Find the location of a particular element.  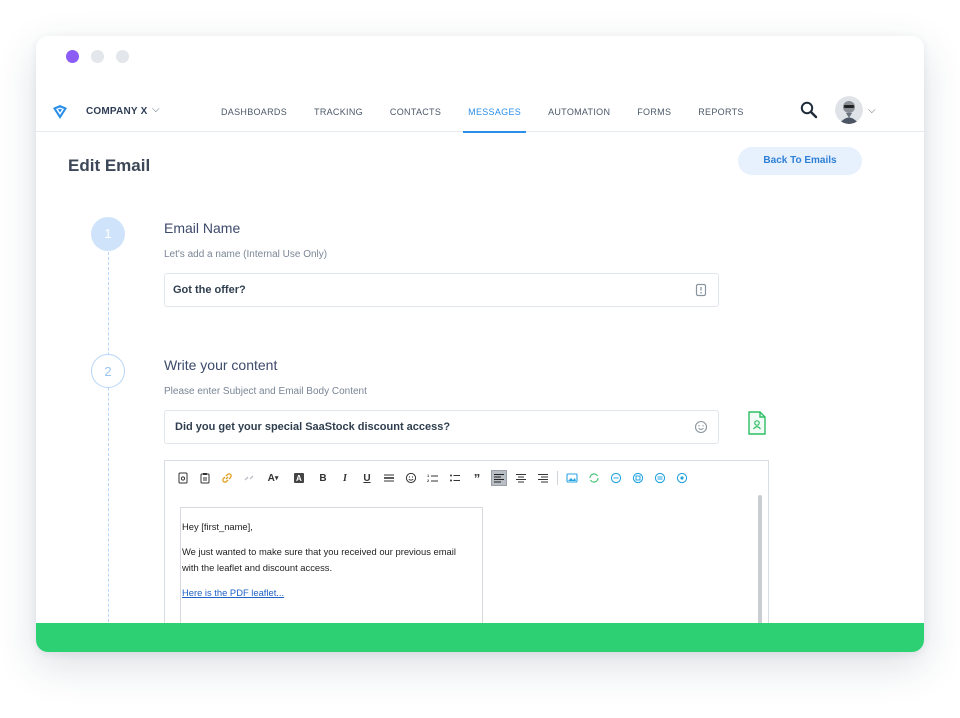

step-2-indicator: 2 is located at coordinates (108, 371).